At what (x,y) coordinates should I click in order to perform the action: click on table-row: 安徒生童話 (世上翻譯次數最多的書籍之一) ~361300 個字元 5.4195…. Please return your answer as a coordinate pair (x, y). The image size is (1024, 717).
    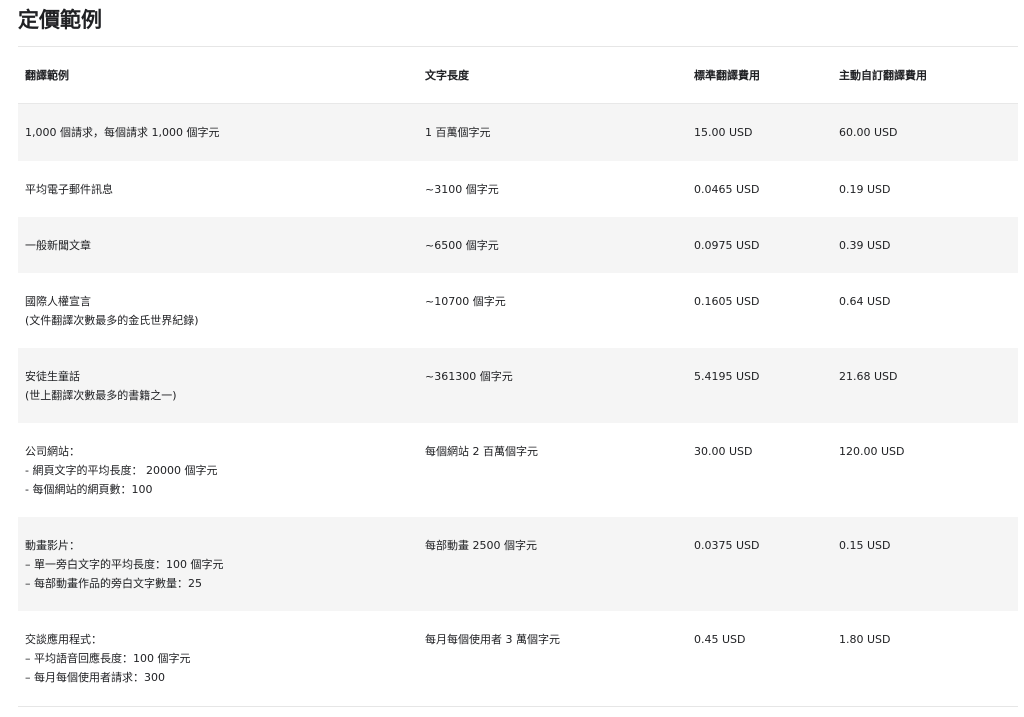
    Looking at the image, I should click on (518, 385).